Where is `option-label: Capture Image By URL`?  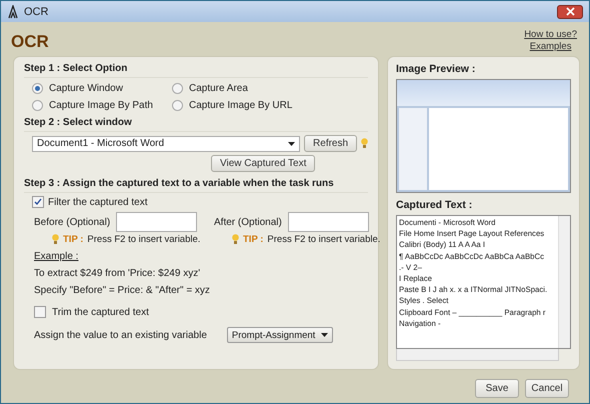
option-label: Capture Image By URL is located at coordinates (240, 105).